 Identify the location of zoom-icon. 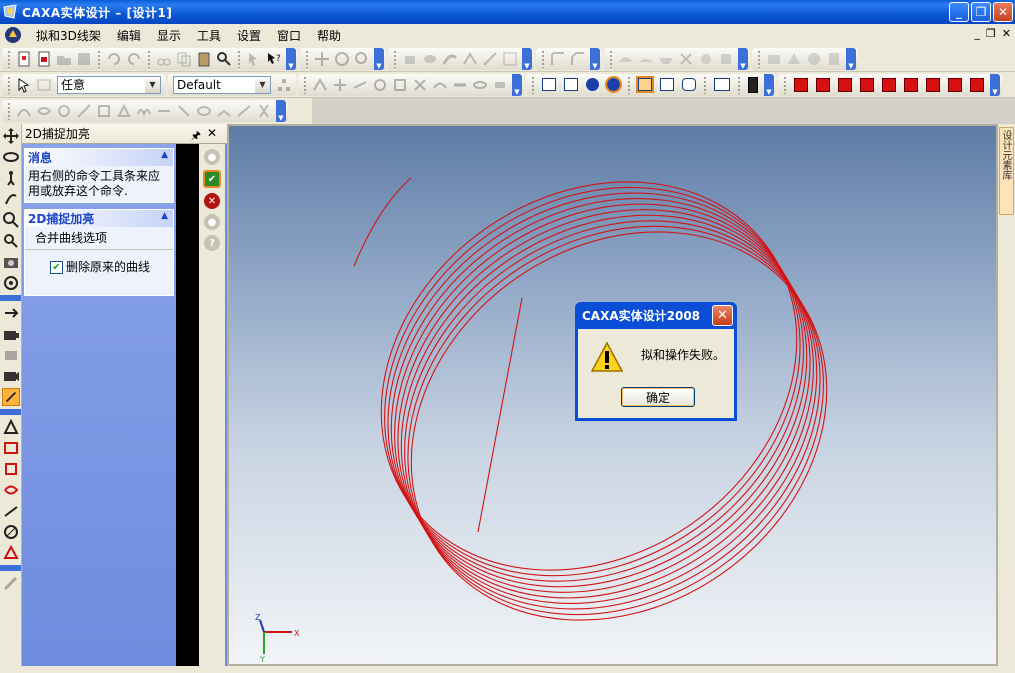
(11, 220).